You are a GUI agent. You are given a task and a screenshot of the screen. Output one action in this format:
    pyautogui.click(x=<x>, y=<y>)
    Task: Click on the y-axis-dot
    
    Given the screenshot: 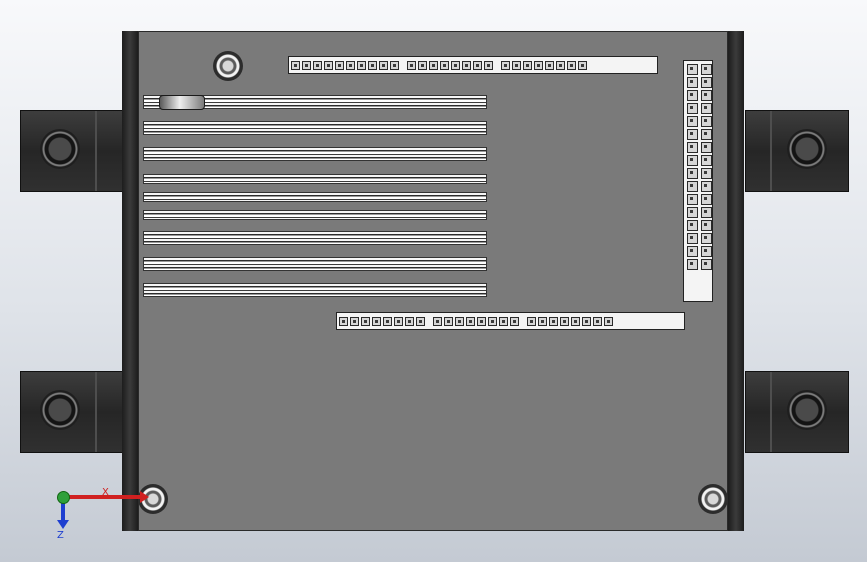 What is the action you would take?
    pyautogui.click(x=63, y=497)
    